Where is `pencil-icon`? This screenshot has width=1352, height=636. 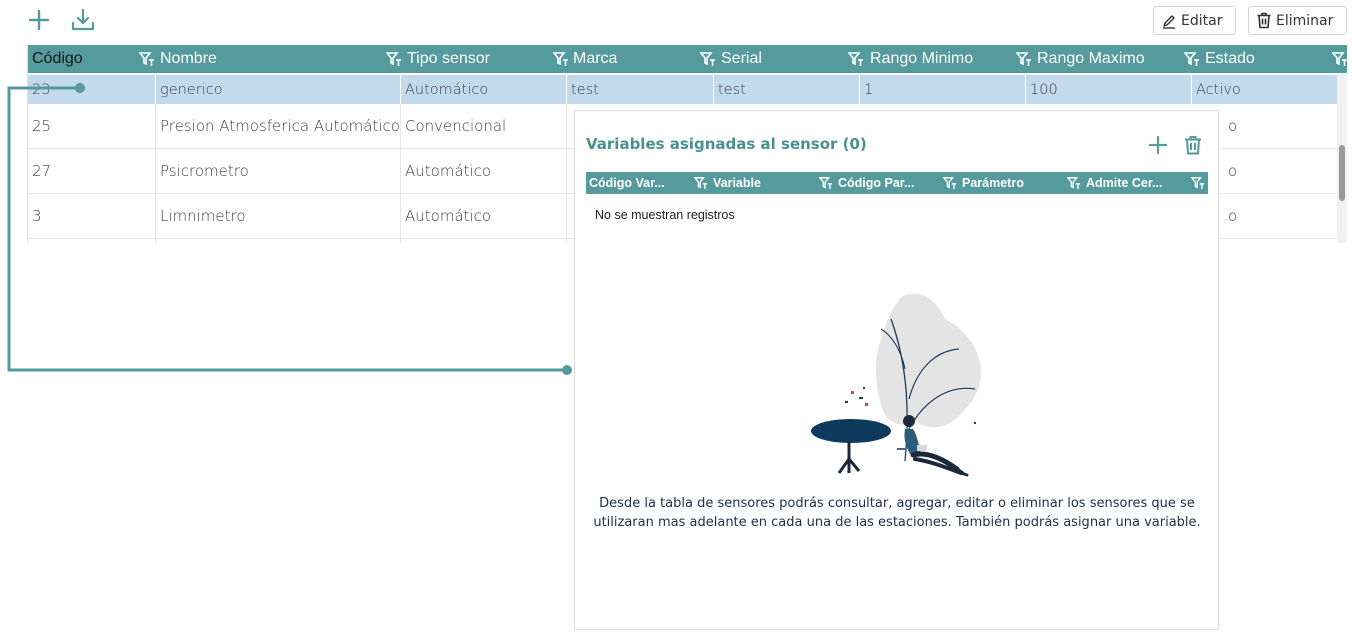
pencil-icon is located at coordinates (1169, 21).